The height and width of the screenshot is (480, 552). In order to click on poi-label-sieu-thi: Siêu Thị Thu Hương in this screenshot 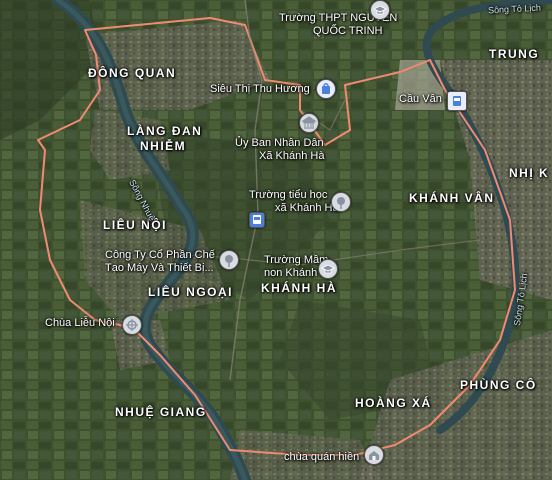, I will do `click(260, 89)`.